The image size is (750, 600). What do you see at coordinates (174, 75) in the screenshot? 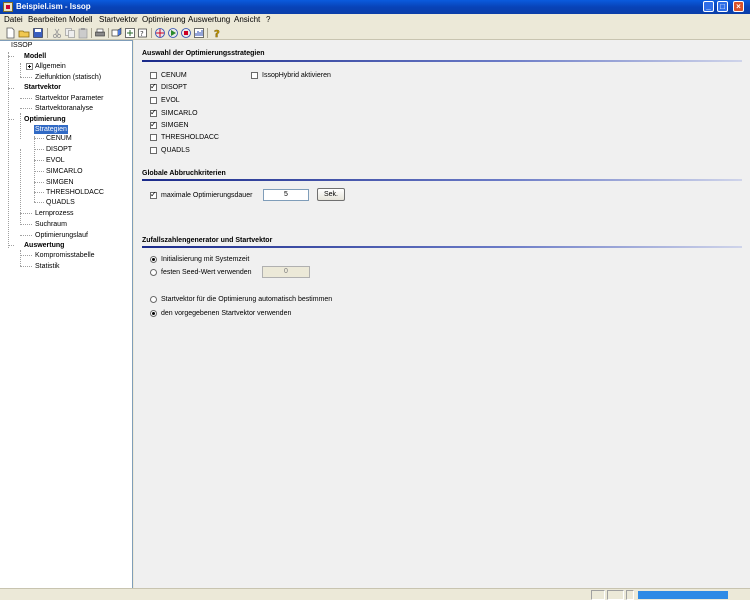
I see `cenum-checkbox-label: CENUM` at bounding box center [174, 75].